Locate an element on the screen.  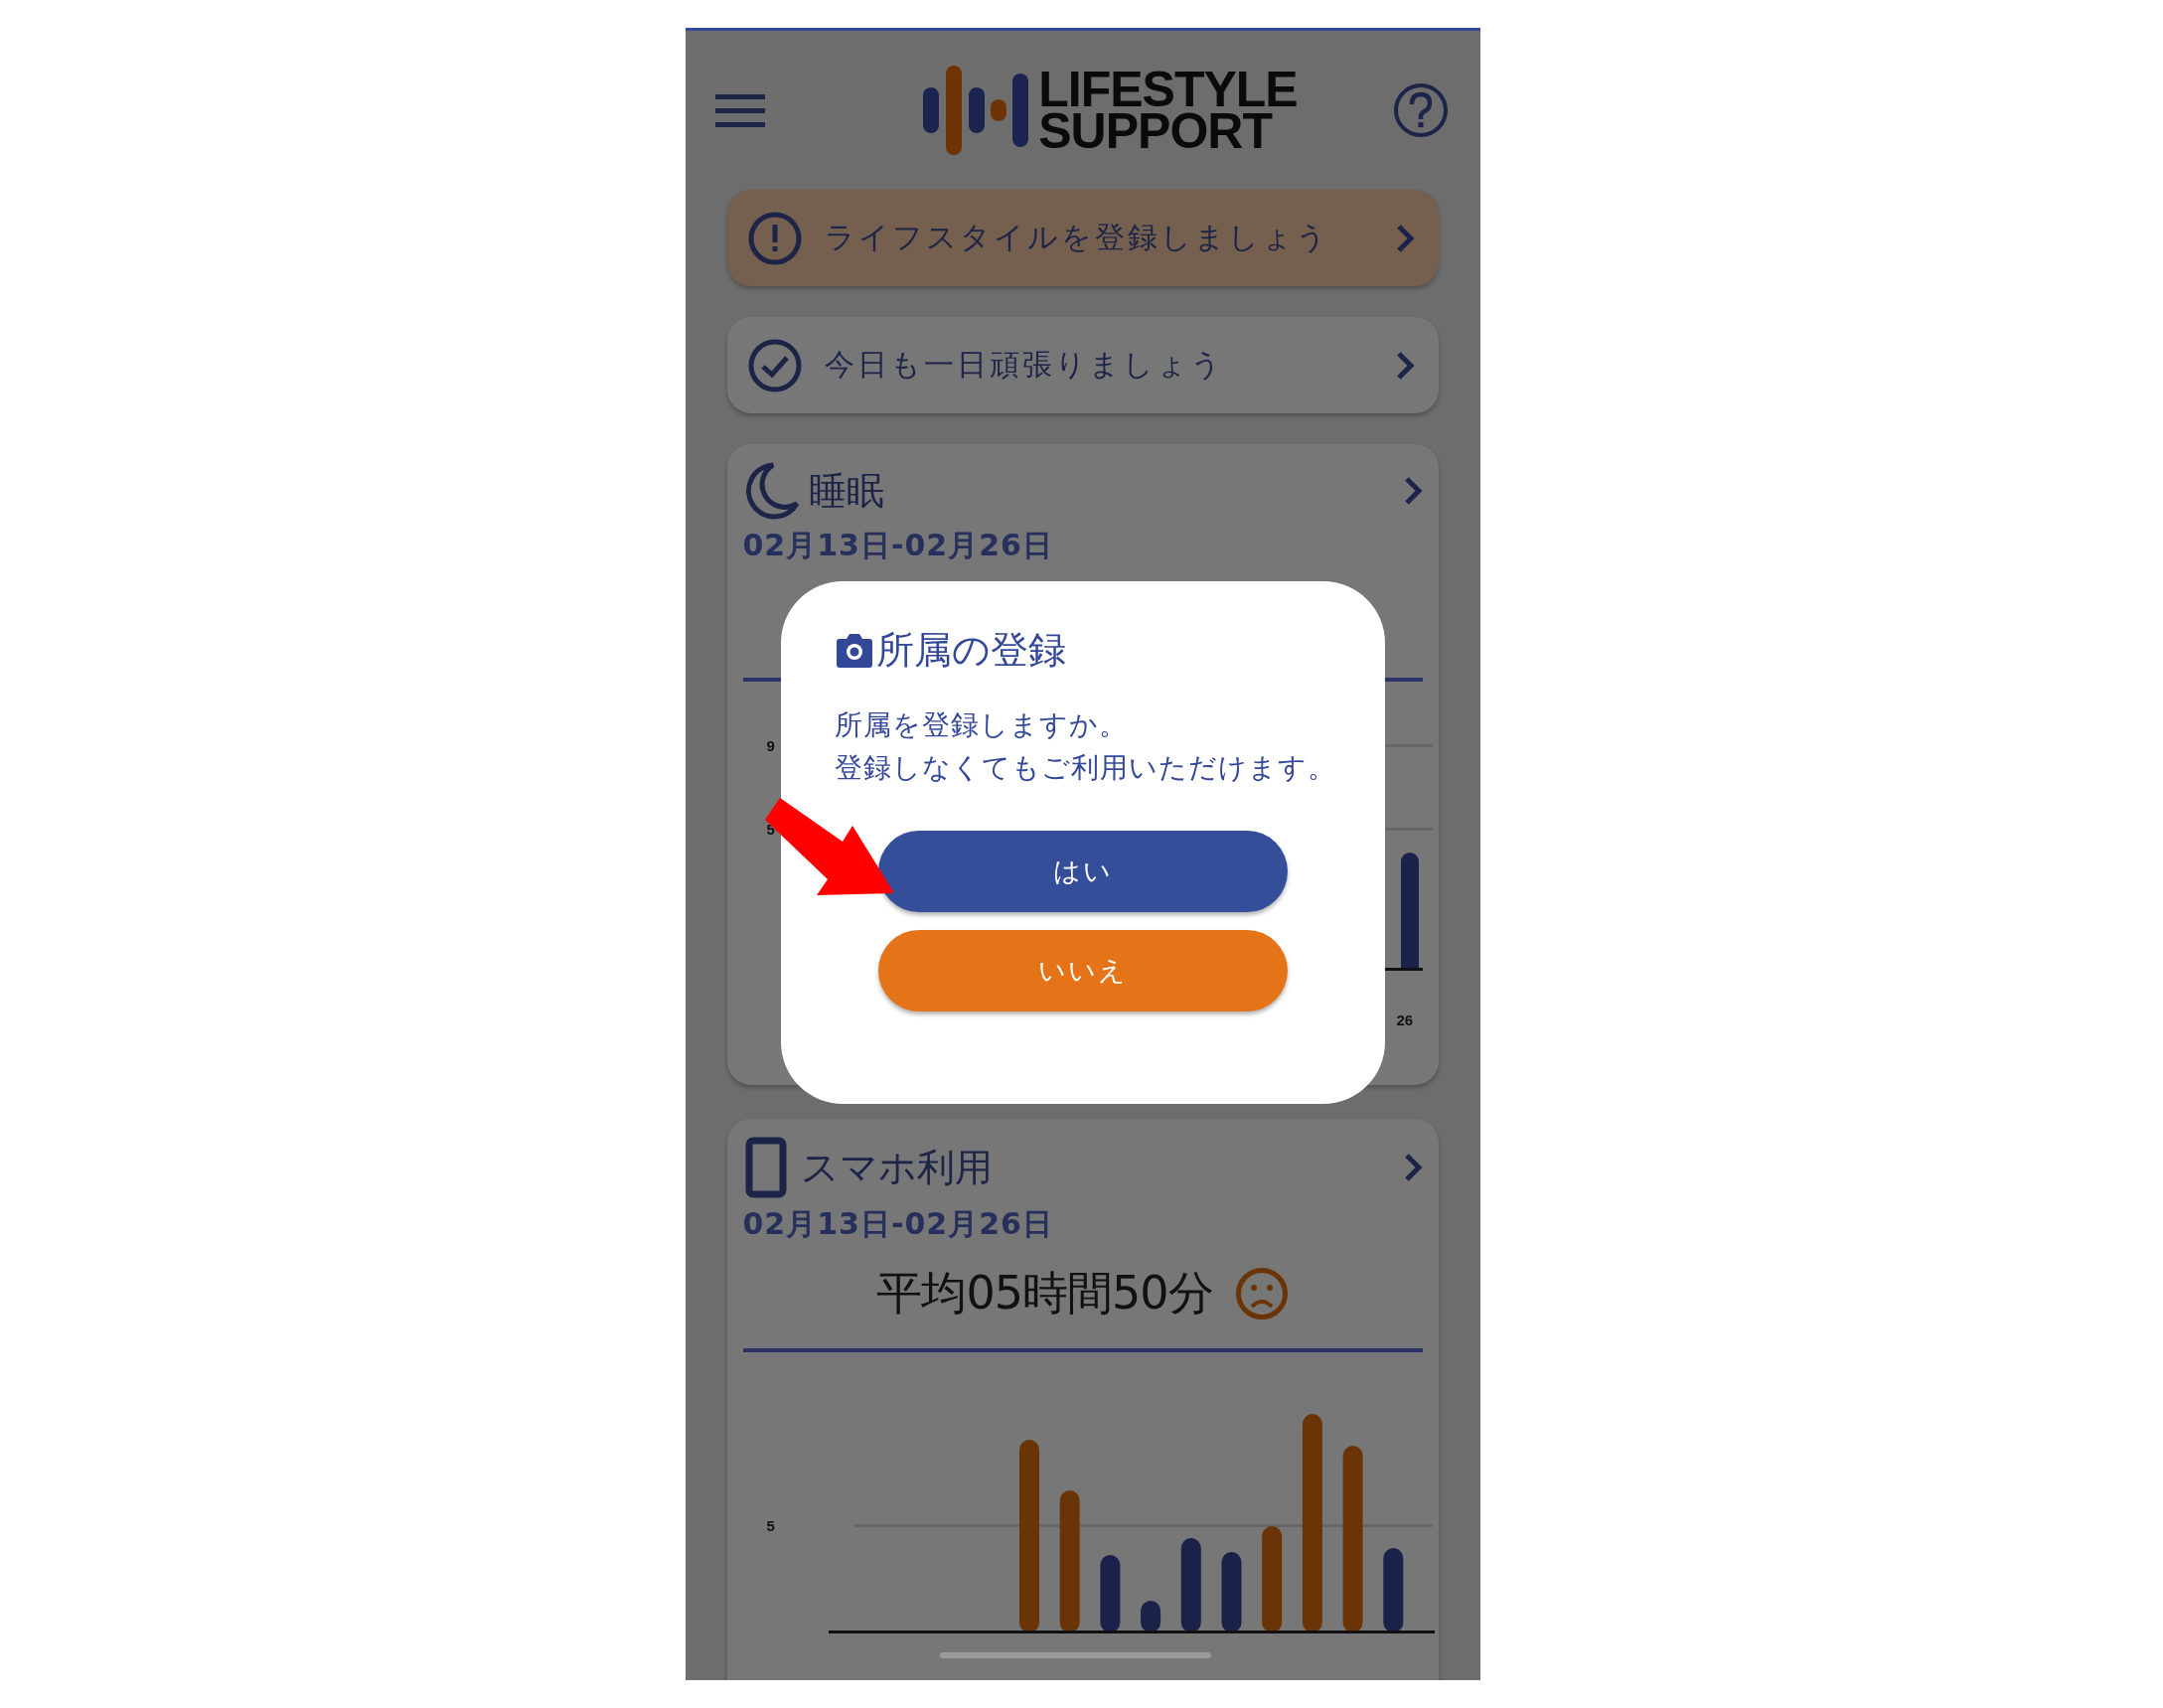
logo-text: LIFESTYLE is located at coordinates (1168, 89).